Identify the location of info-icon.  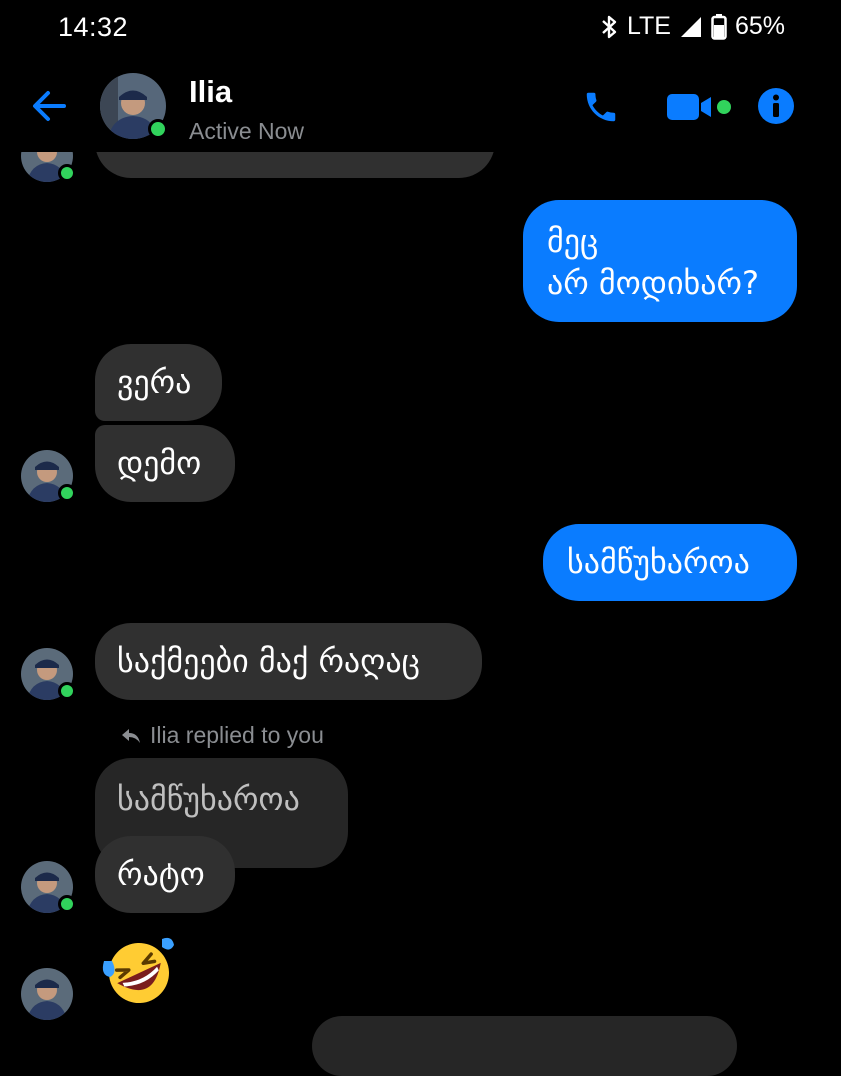
(776, 106).